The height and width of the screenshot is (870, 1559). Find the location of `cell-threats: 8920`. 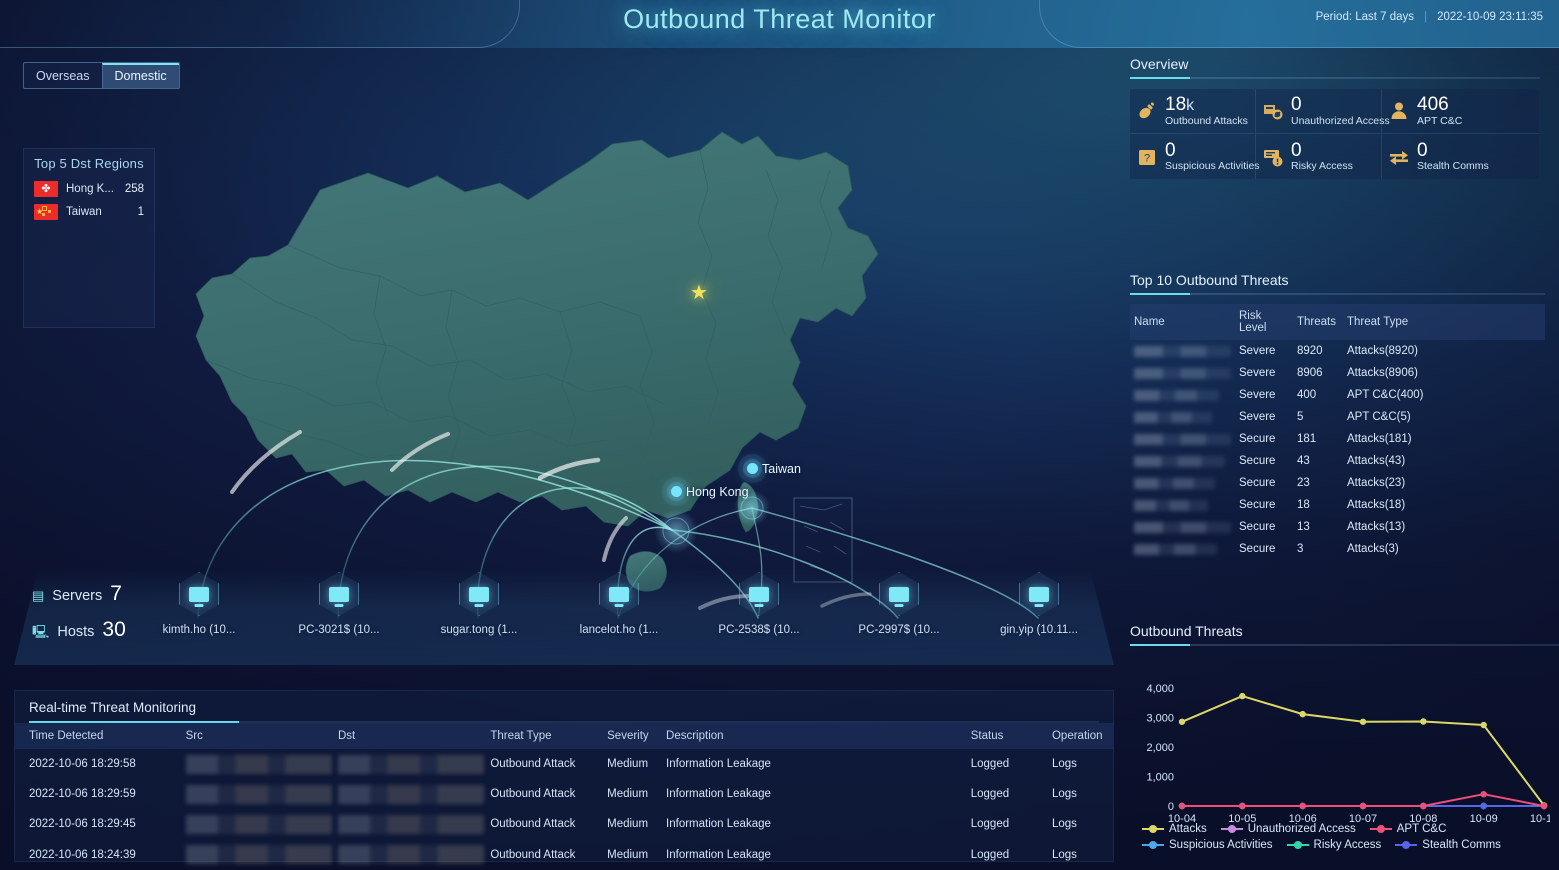

cell-threats: 8920 is located at coordinates (1310, 351).